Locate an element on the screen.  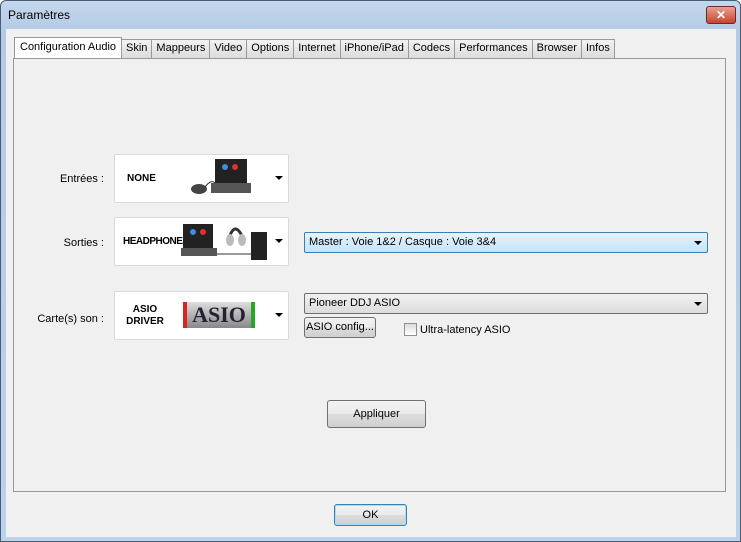
tab-mappeurs: Mappeurs is located at coordinates (181, 48).